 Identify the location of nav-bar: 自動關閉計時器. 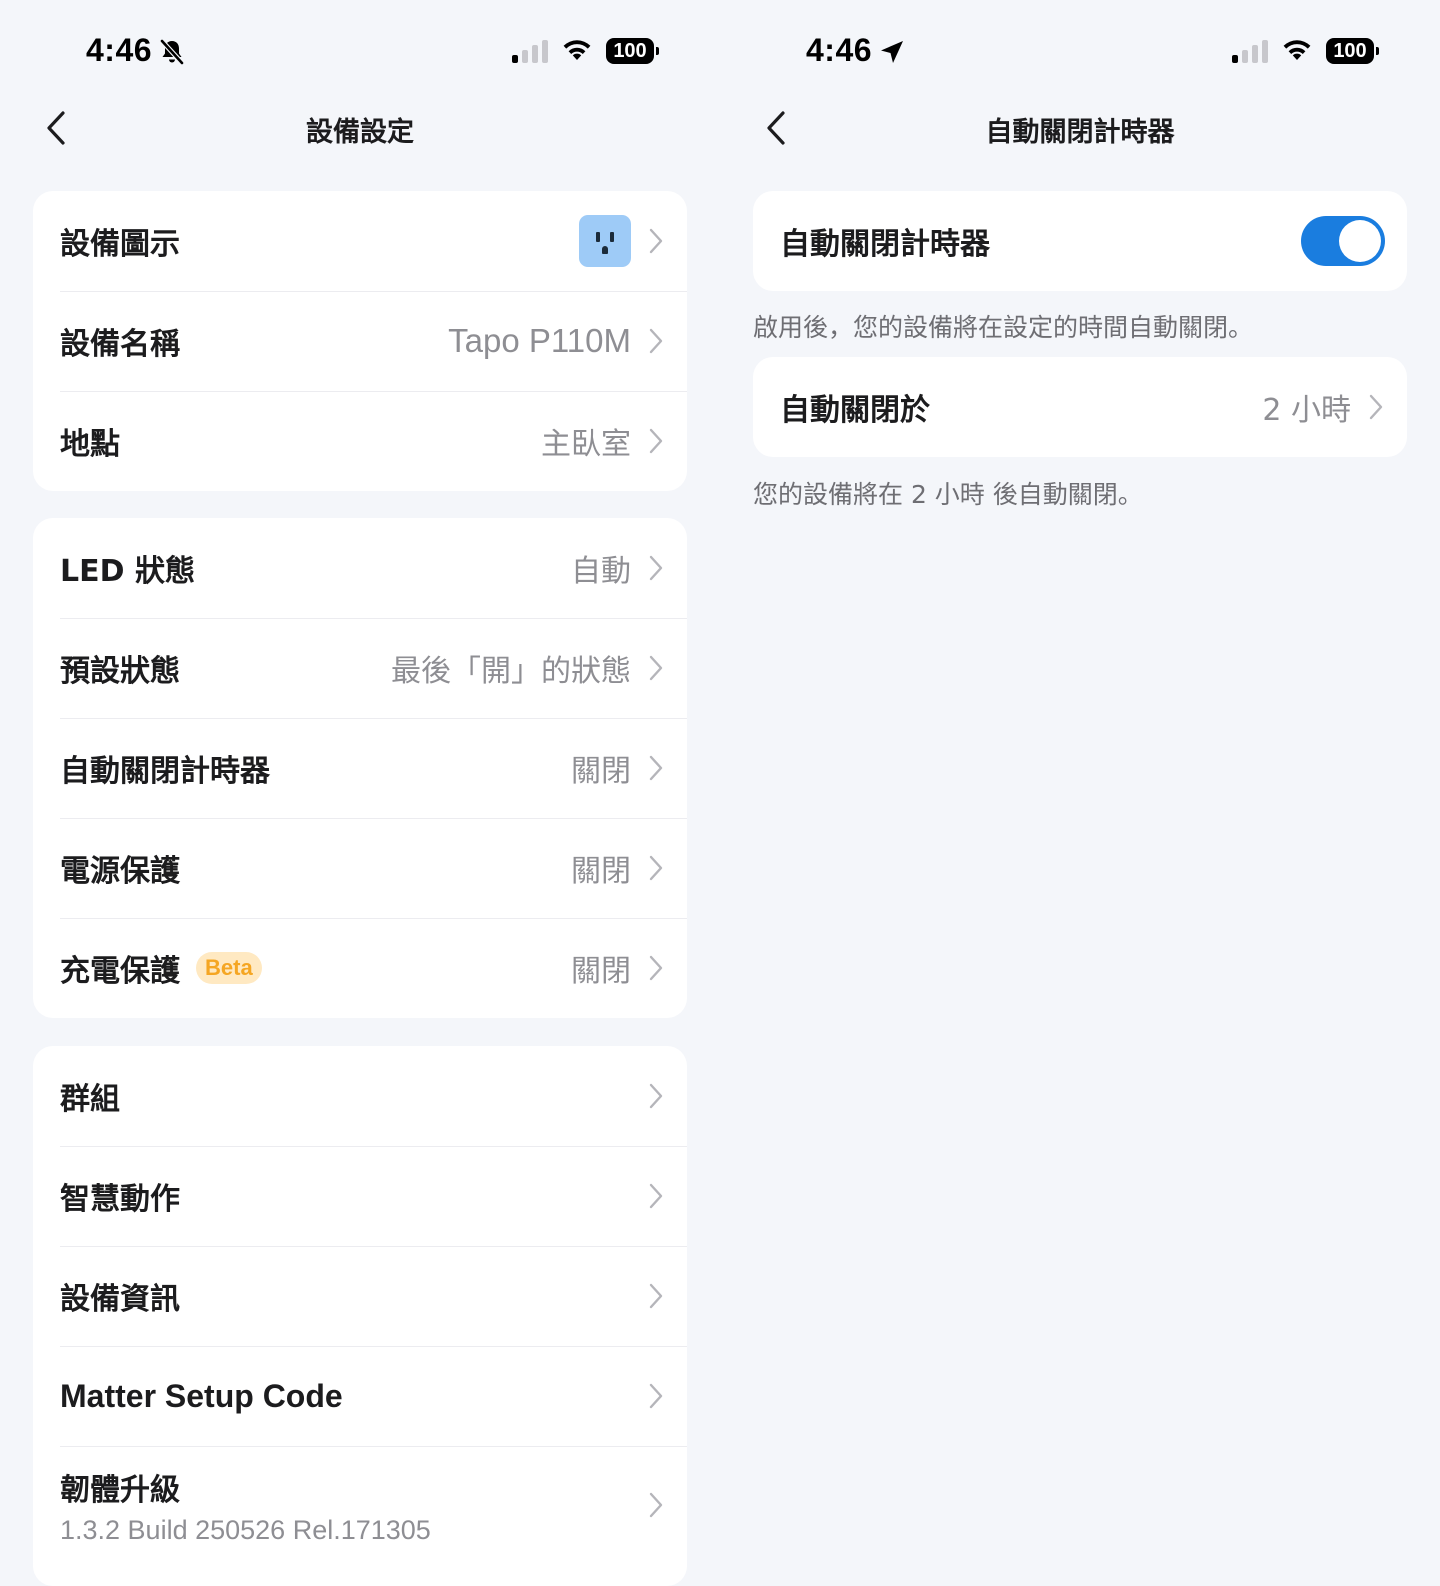
(1080, 128).